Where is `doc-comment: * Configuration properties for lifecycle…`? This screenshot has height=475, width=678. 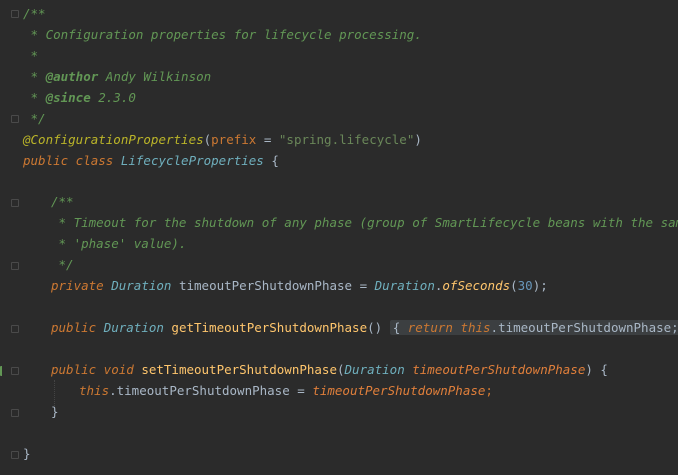
doc-comment: * Configuration properties for lifecycle… is located at coordinates (222, 34).